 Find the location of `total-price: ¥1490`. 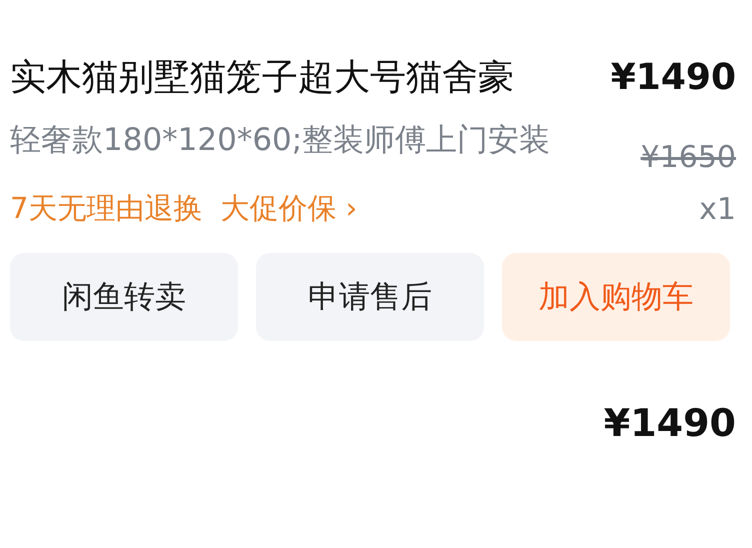

total-price: ¥1490 is located at coordinates (670, 423).